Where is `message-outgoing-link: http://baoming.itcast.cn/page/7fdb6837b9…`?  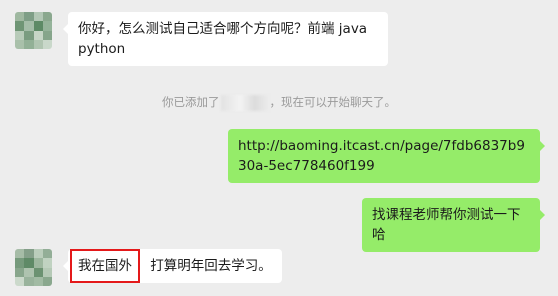 message-outgoing-link: http://baoming.itcast.cn/page/7fdb6837b9… is located at coordinates (386, 156).